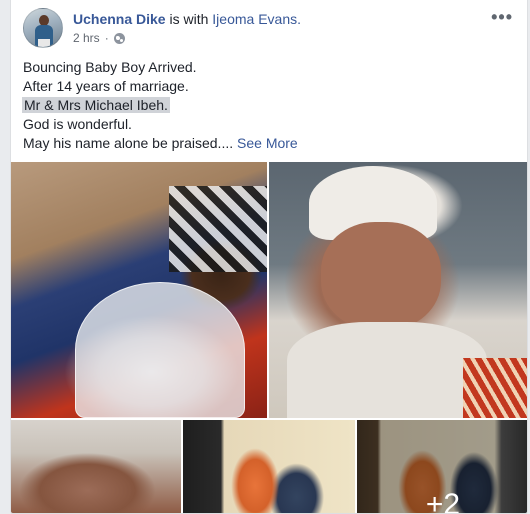 This screenshot has height=514, width=530. What do you see at coordinates (387, 370) in the screenshot?
I see `photo-shirt-detail` at bounding box center [387, 370].